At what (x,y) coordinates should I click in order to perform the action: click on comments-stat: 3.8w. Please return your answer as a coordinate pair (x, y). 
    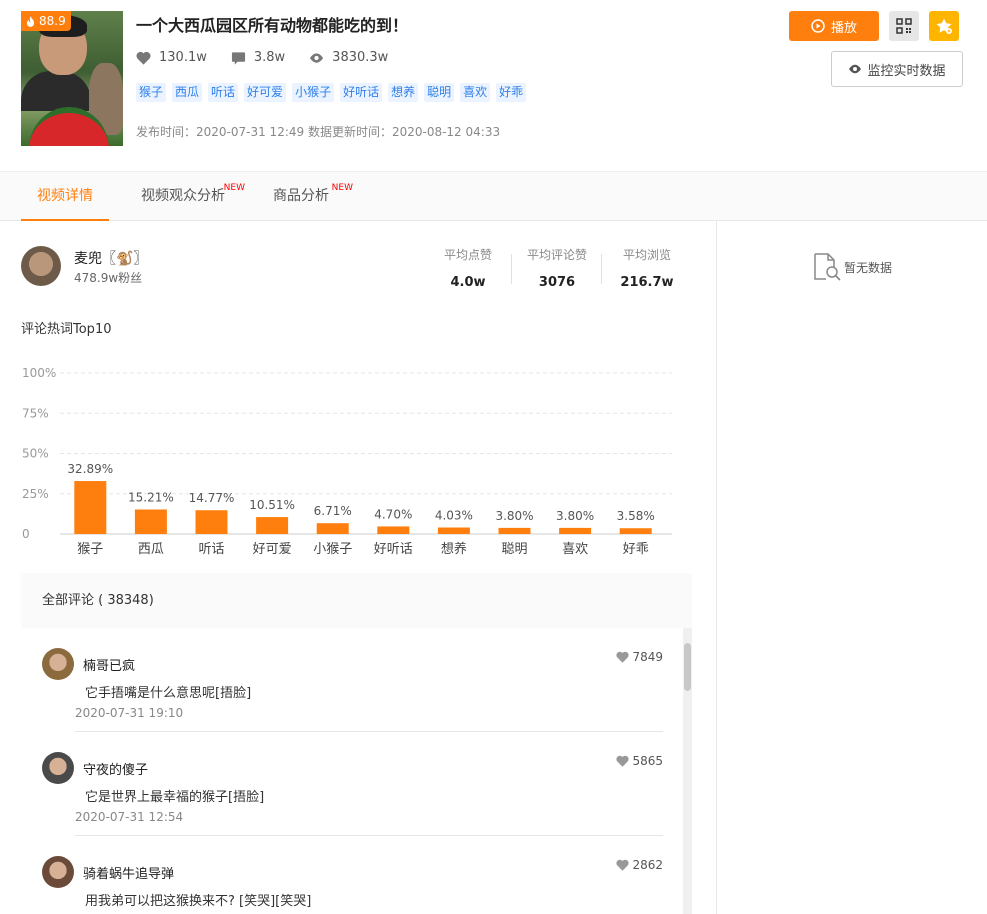
    Looking at the image, I should click on (258, 57).